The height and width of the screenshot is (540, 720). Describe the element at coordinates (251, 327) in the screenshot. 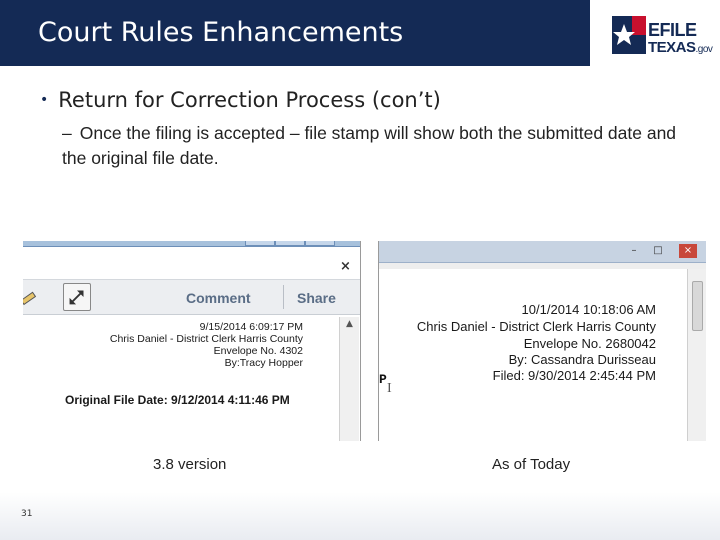

I see `stamp-timestamp: 9/15/2014 6:09:17 PM` at that location.